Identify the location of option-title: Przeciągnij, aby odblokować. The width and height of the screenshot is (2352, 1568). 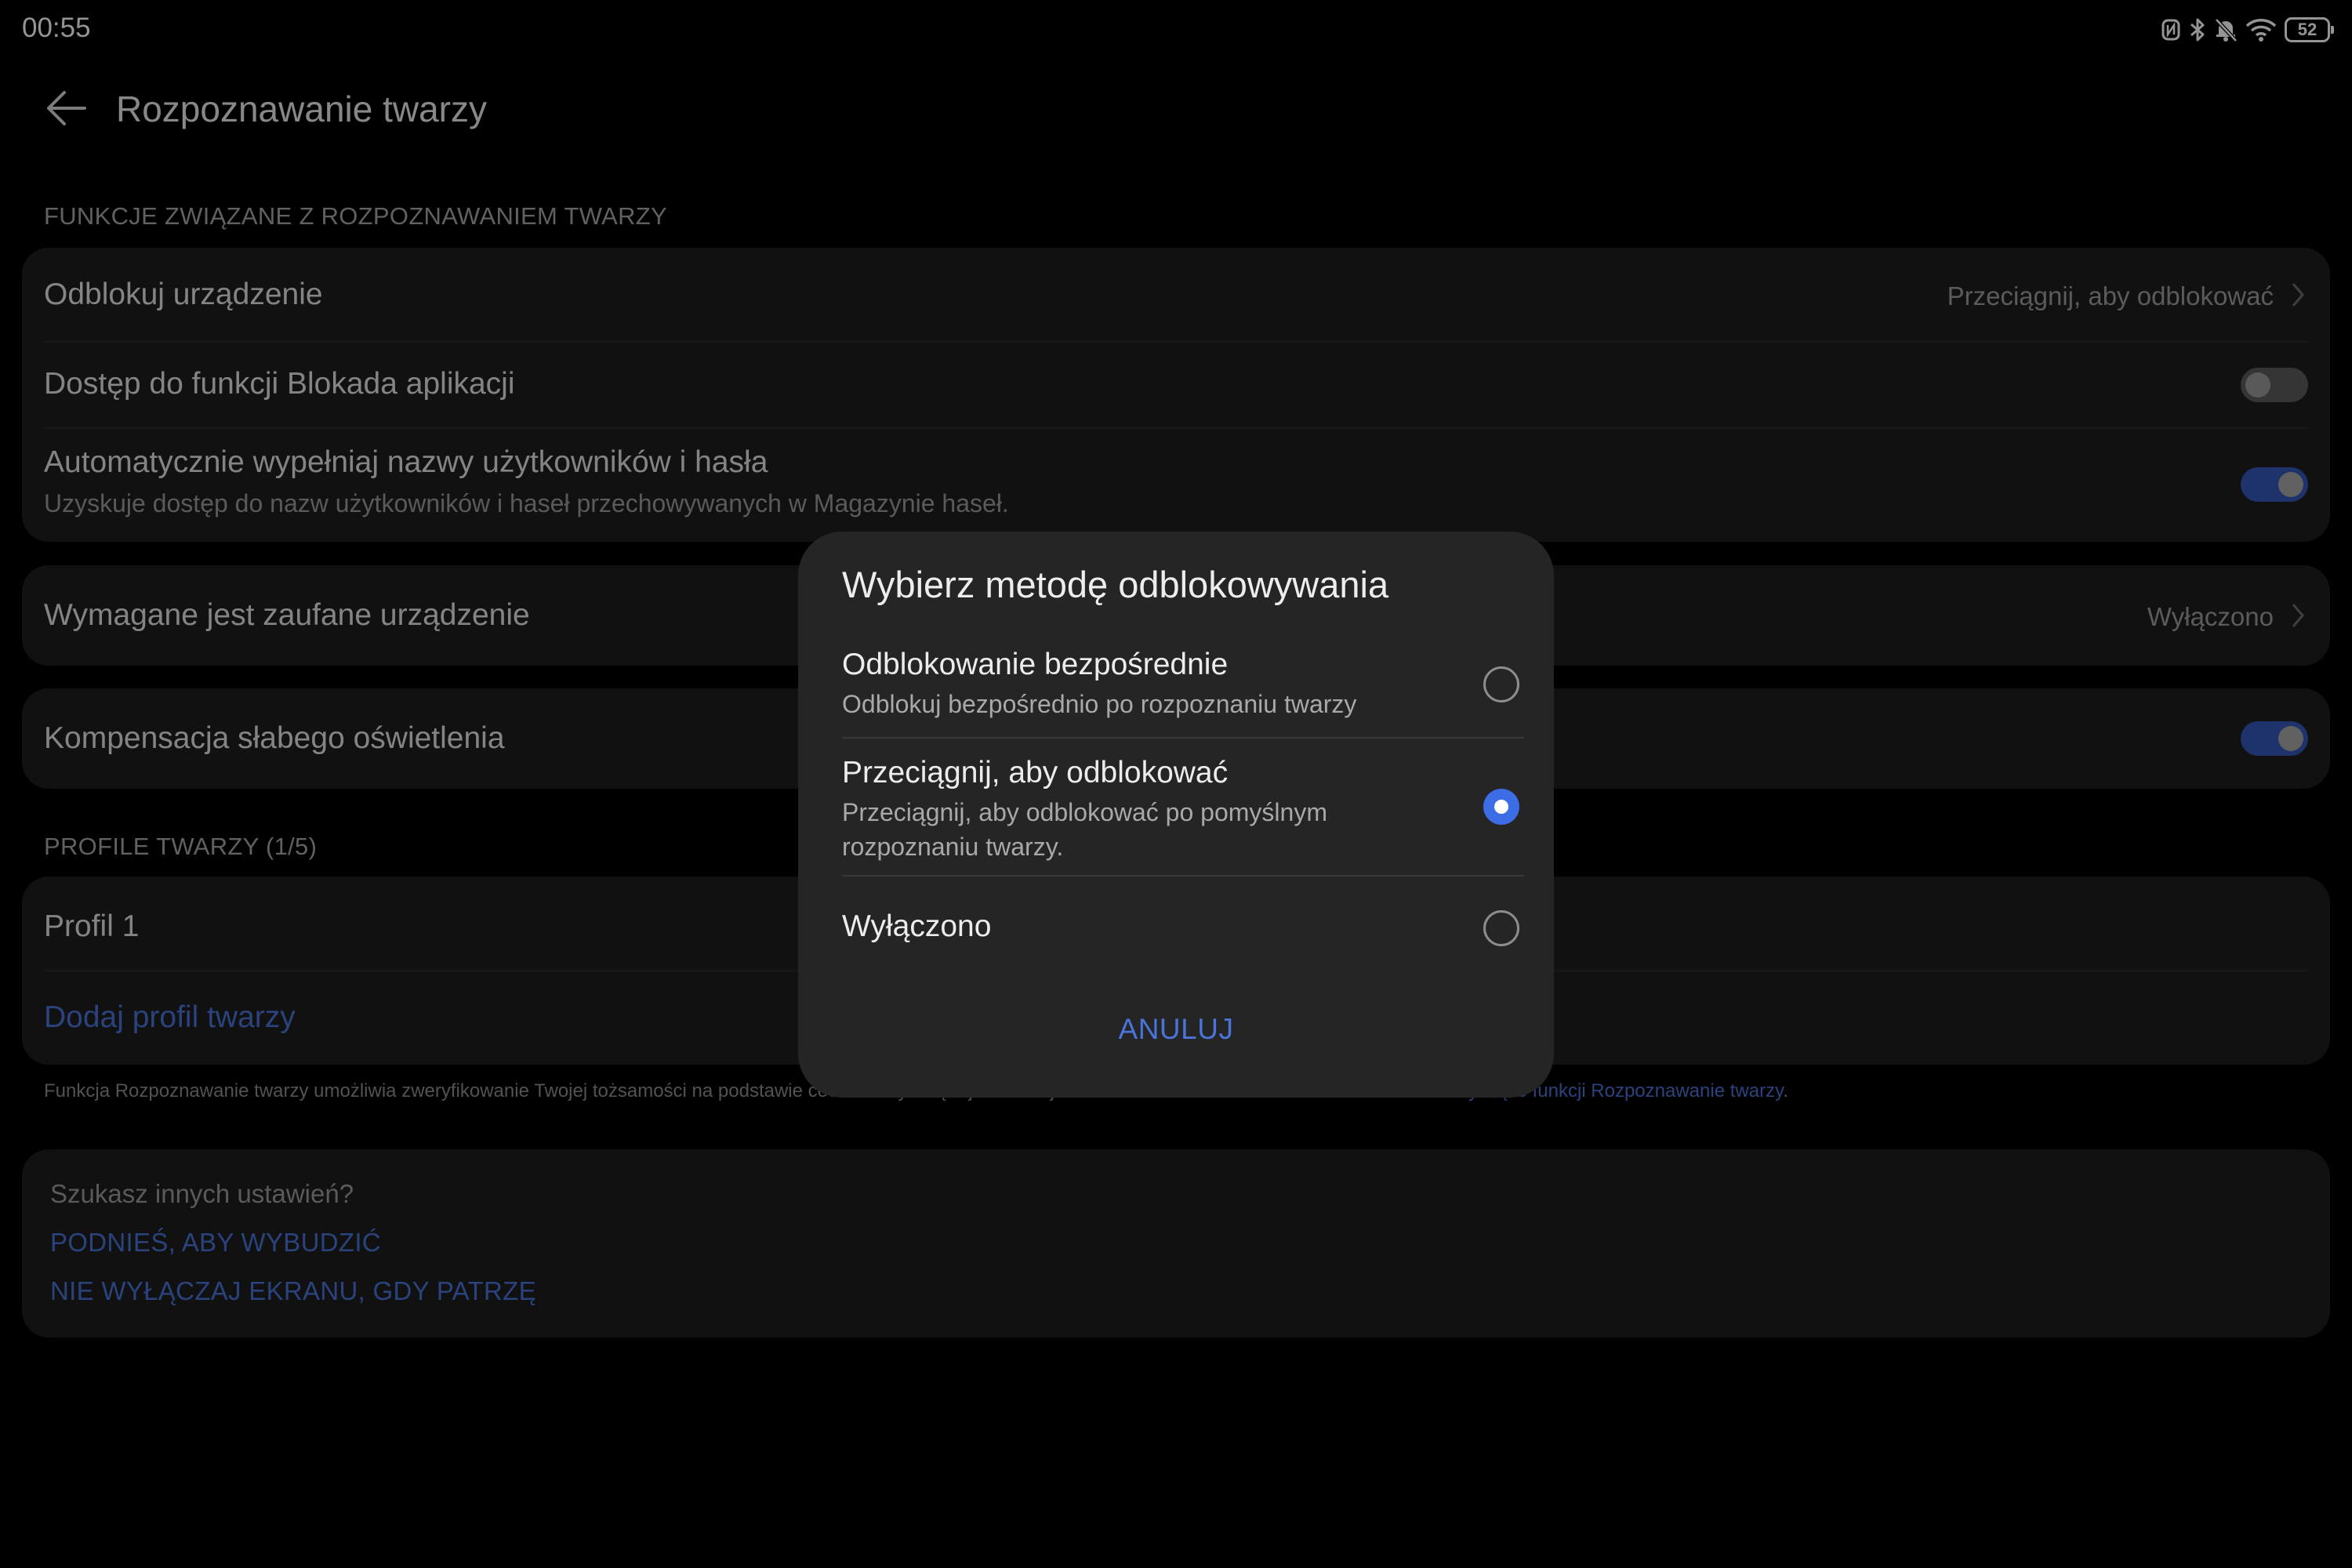
(1035, 772).